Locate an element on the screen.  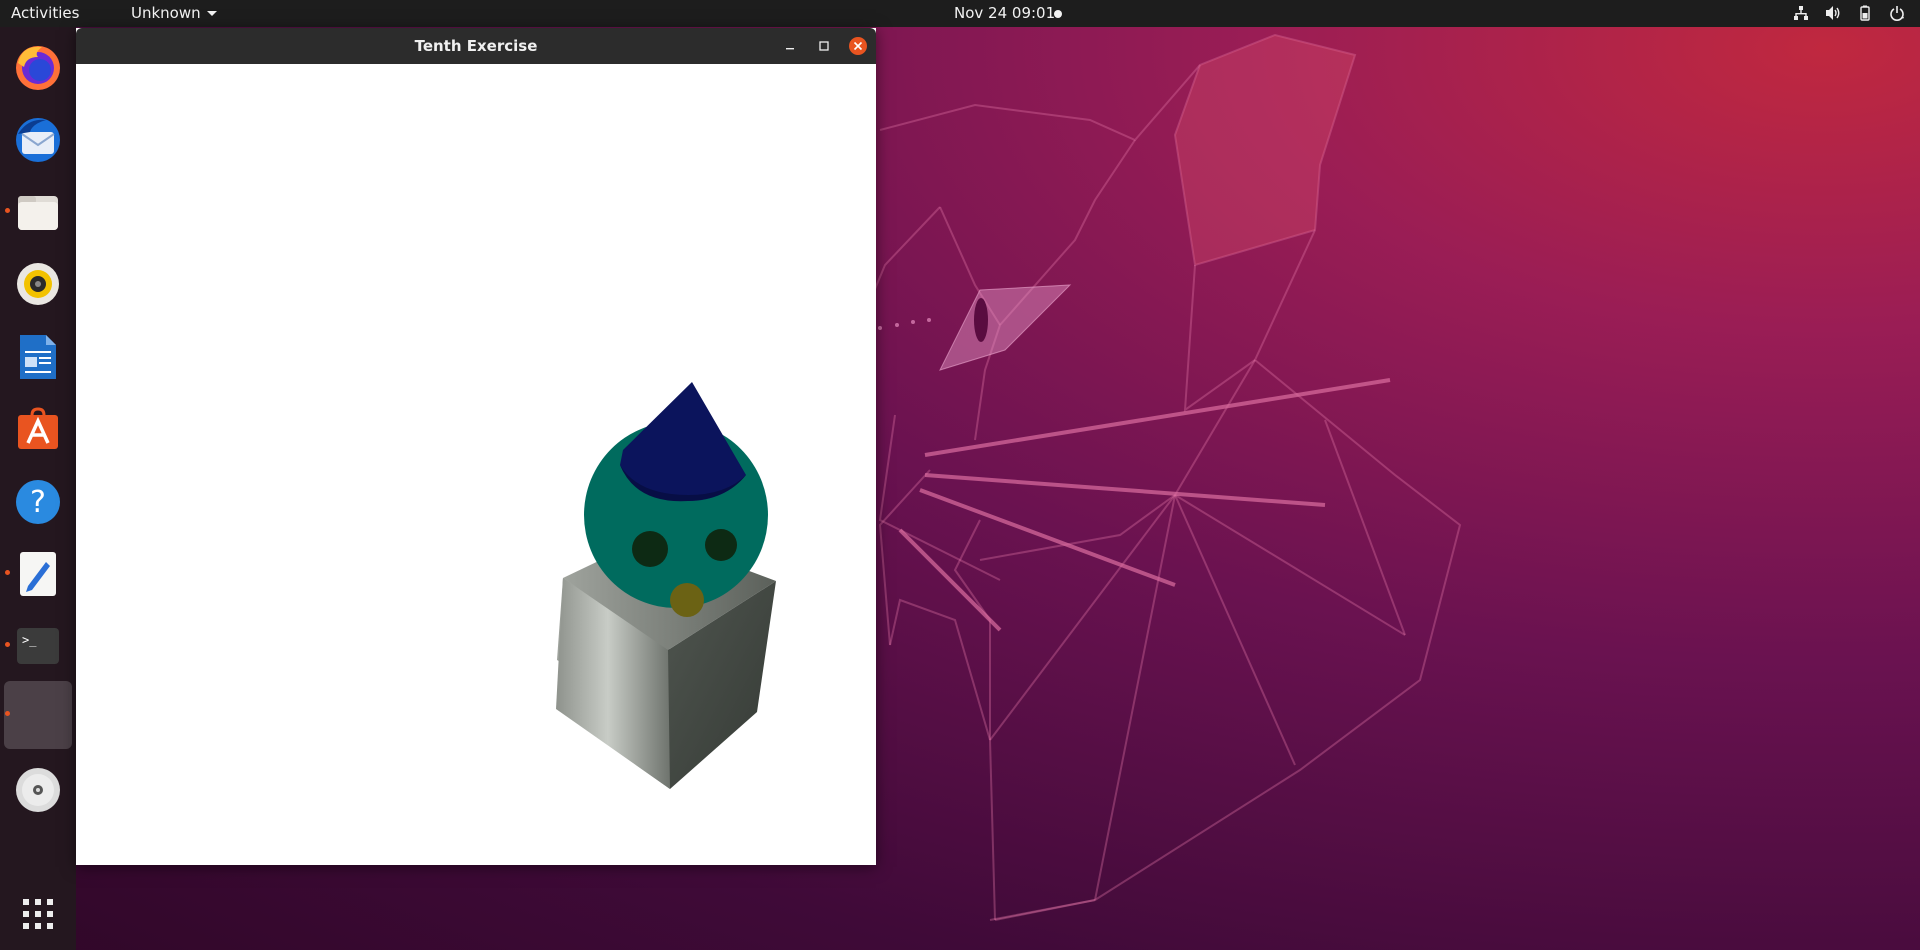
dock-item-rhythmbox is located at coordinates (38, 284).